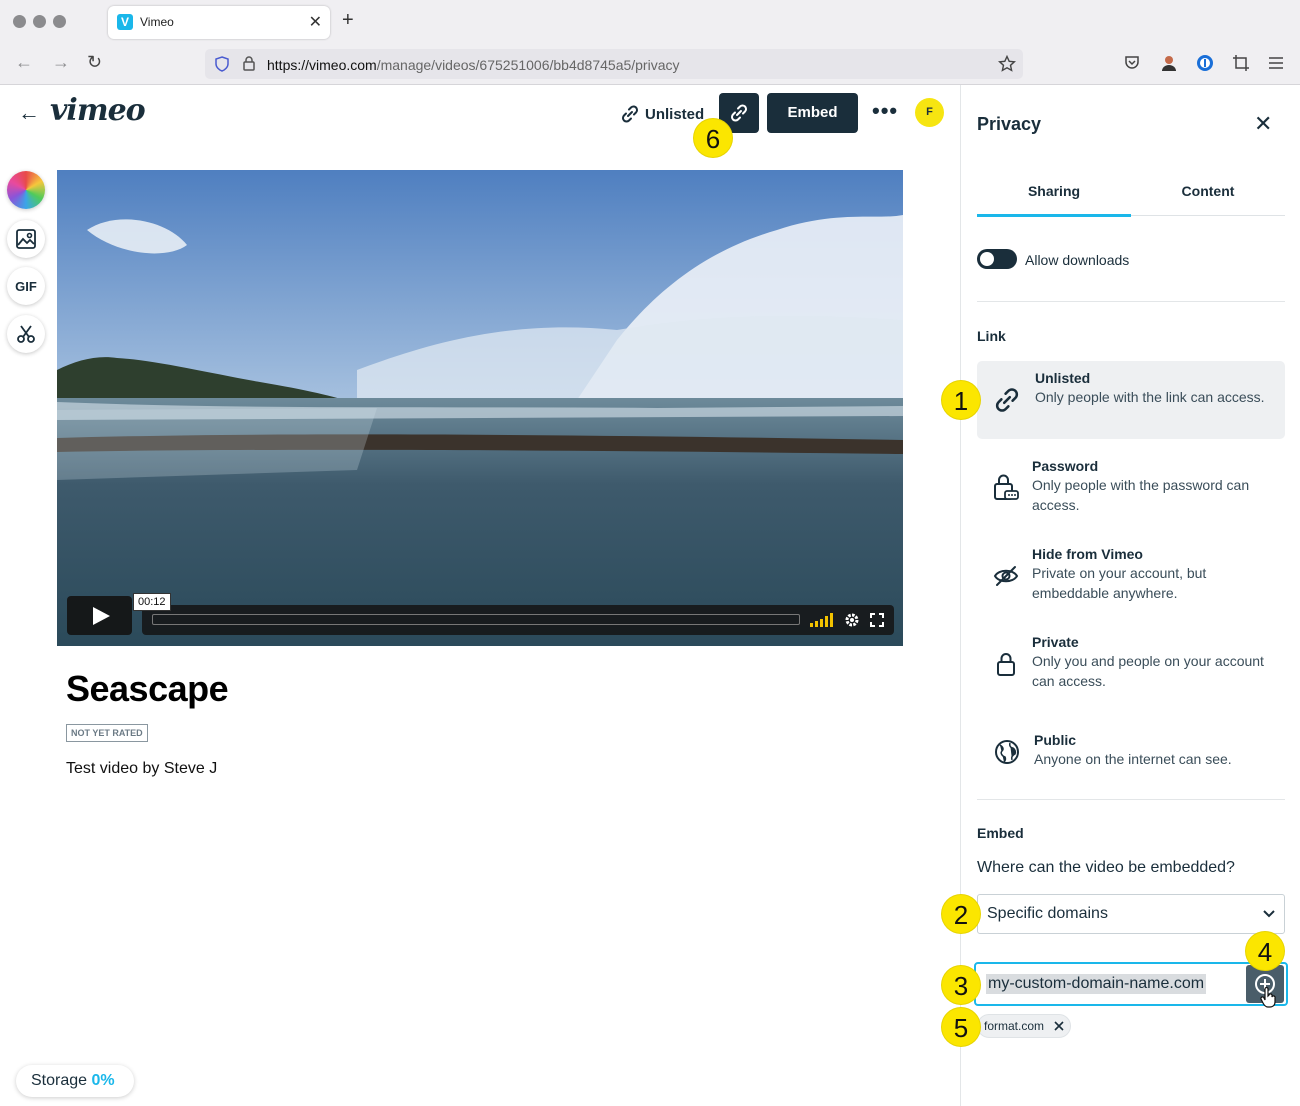 The image size is (1300, 1106). Describe the element at coordinates (94, 62) in the screenshot. I see `reload-icon: ↻` at that location.